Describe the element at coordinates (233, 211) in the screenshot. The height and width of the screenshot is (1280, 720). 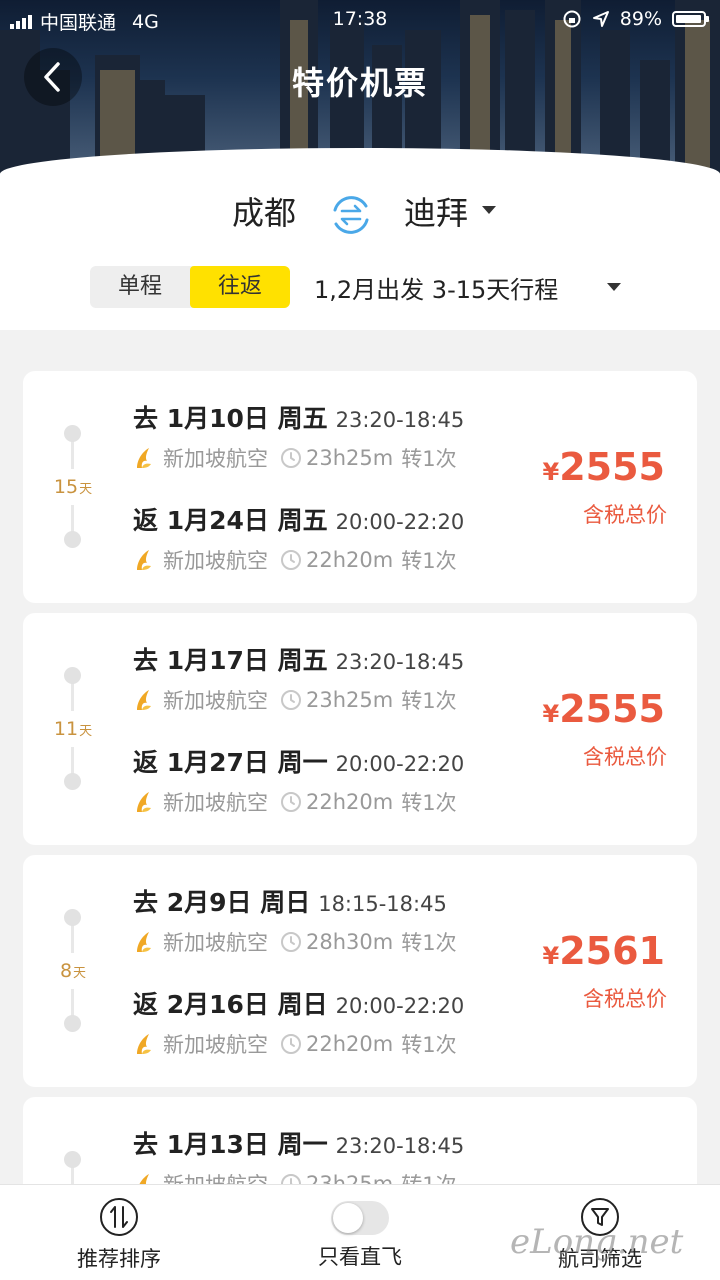
I see `origin-city: 成都` at that location.